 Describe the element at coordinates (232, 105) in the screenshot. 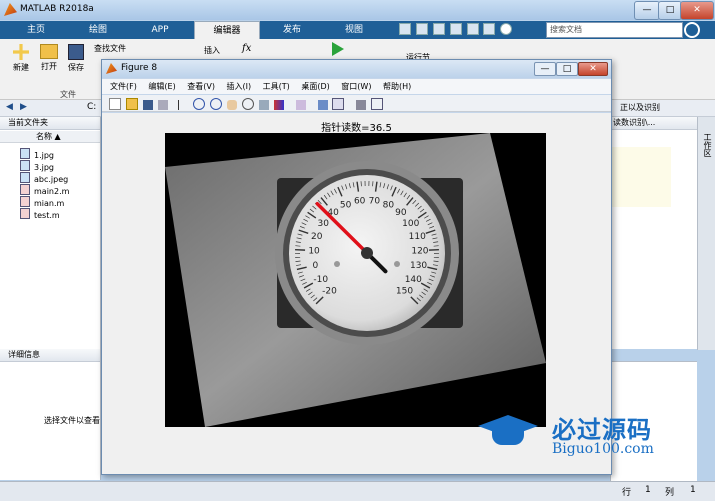

I see `pan-icon` at that location.